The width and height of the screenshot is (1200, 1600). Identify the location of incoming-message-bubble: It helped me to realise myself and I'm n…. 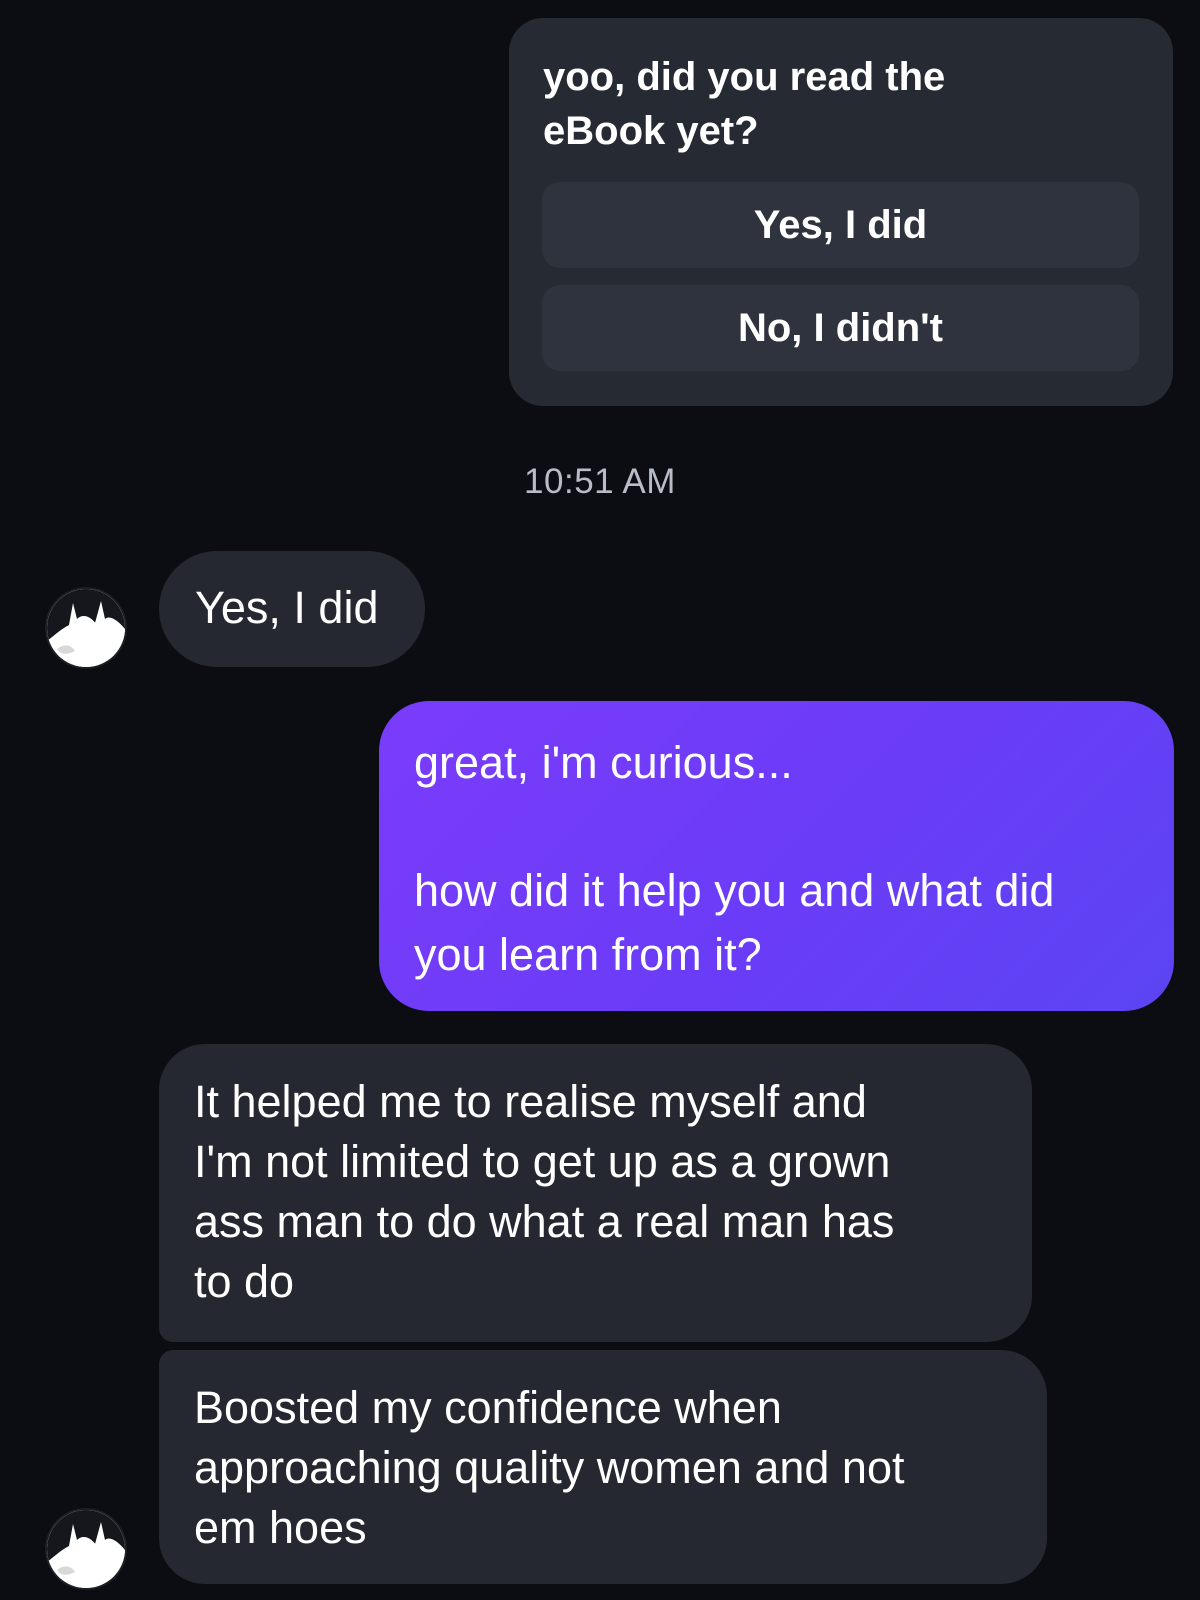
(595, 1193).